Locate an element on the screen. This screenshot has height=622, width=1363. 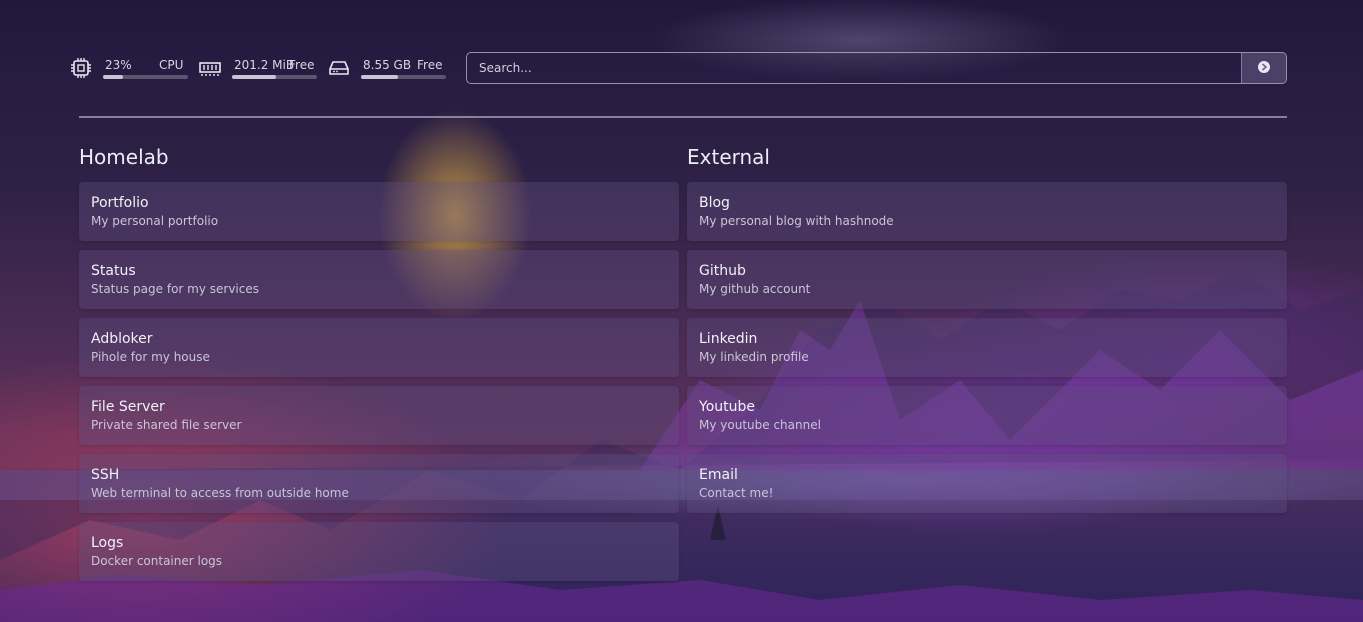
card-description: My personal blog with hashnode is located at coordinates (796, 221).